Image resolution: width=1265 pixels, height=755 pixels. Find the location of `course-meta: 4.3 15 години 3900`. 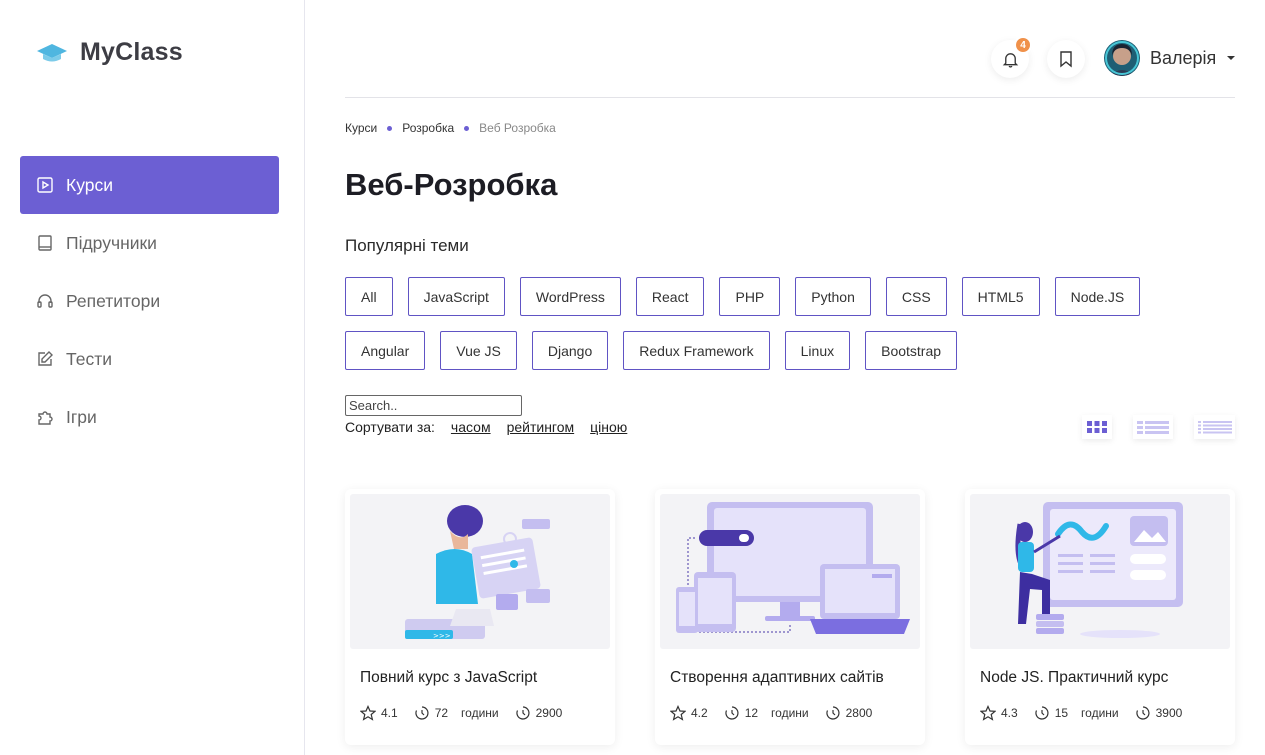

course-meta: 4.3 15 години 3900 is located at coordinates (1089, 713).